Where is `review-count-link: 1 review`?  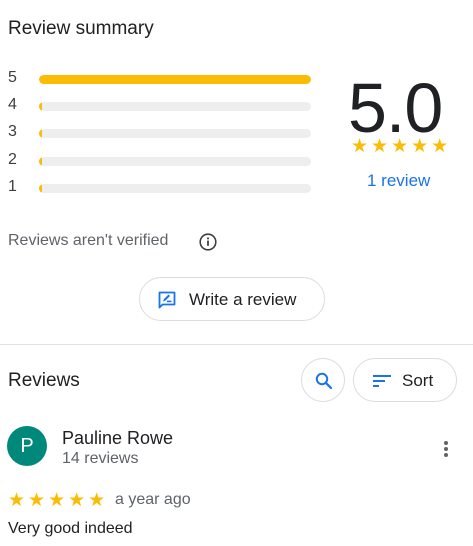
review-count-link: 1 review is located at coordinates (398, 181).